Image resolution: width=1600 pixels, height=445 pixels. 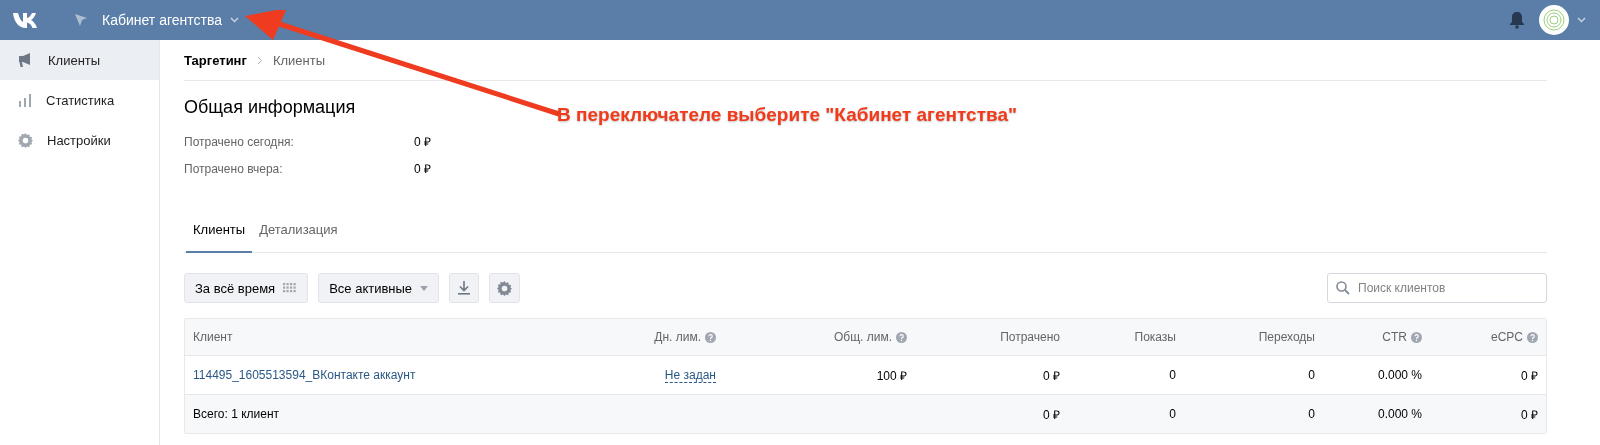 What do you see at coordinates (677, 337) in the screenshot?
I see `column-header: Дн. лим.` at bounding box center [677, 337].